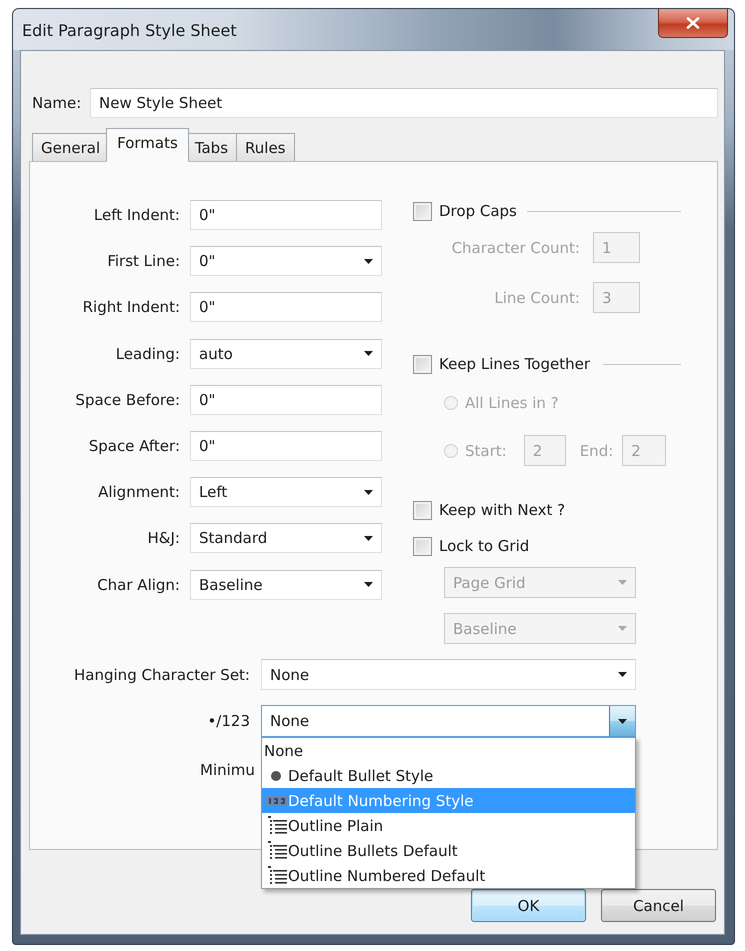 Image resolution: width=745 pixels, height=951 pixels. I want to click on close-button, so click(693, 23).